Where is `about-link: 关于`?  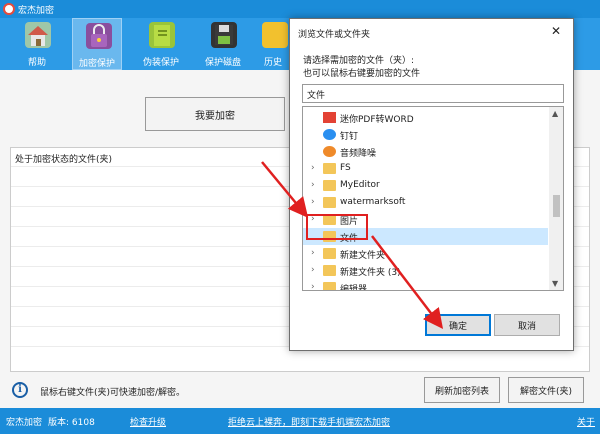
about-link: 关于 is located at coordinates (586, 421).